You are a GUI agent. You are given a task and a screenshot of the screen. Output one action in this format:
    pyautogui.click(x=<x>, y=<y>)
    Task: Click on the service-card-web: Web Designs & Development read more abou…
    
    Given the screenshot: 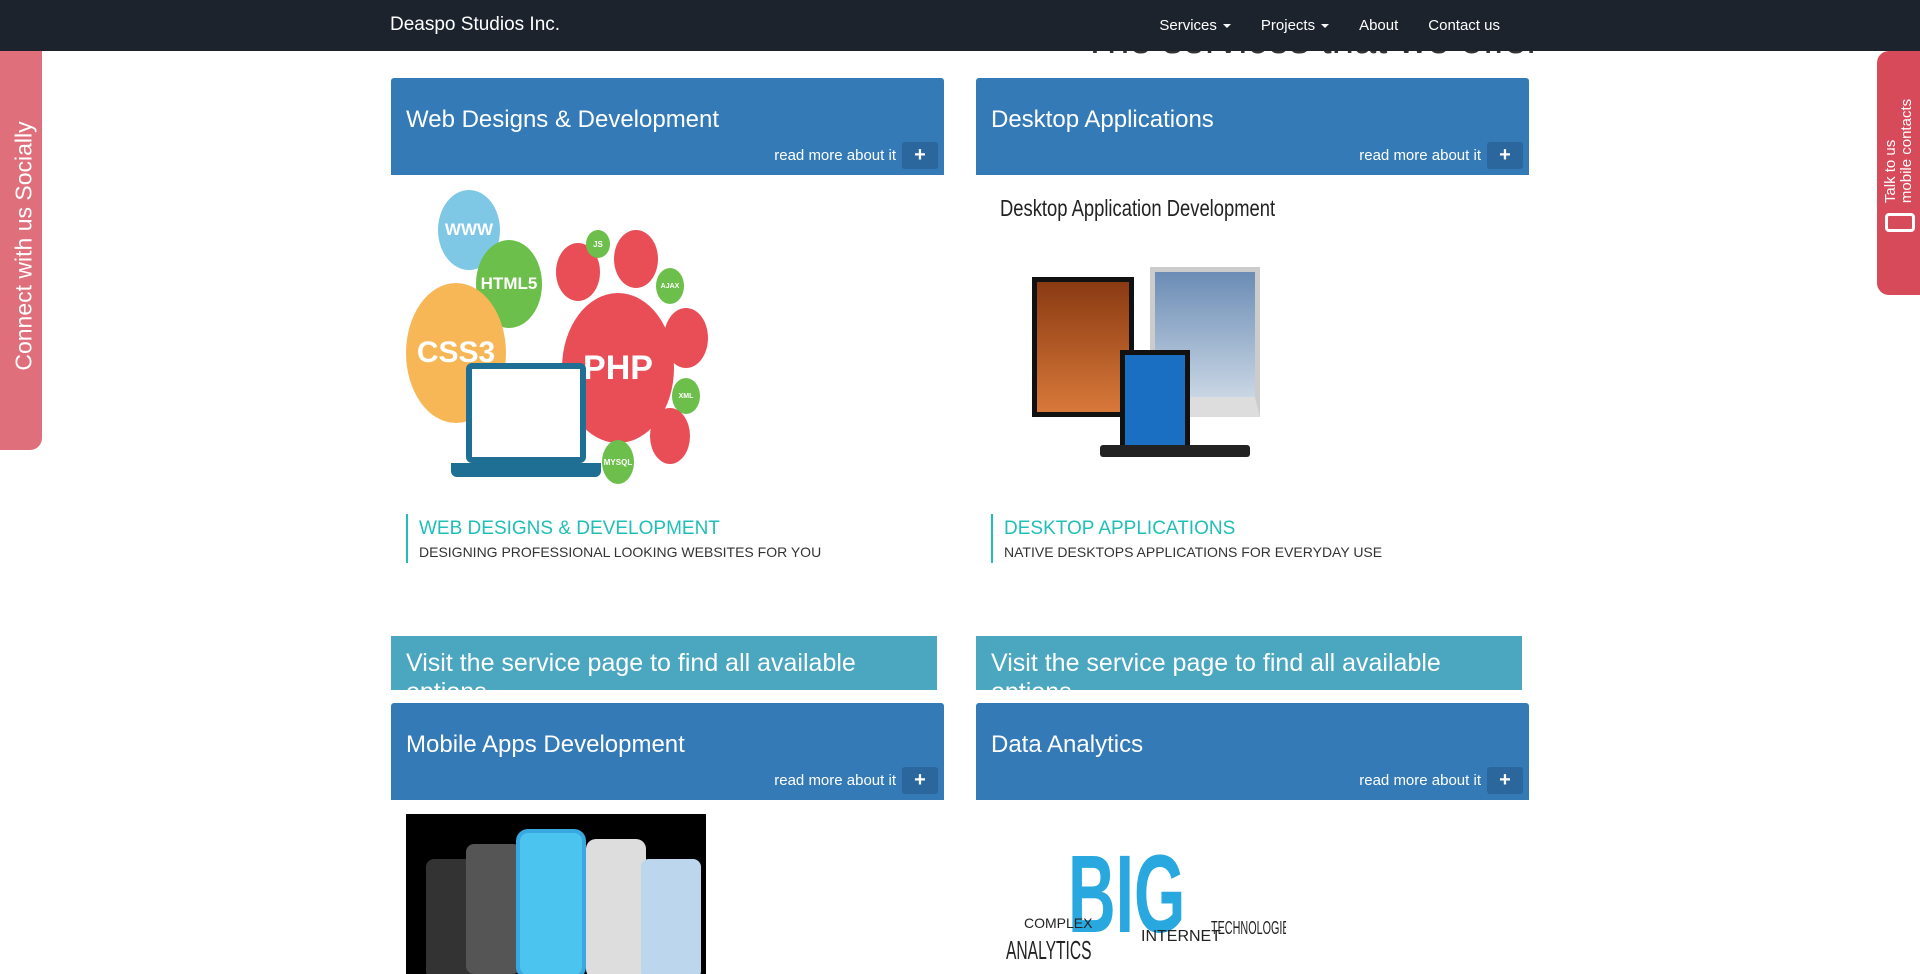 What is the action you would take?
    pyautogui.click(x=667, y=126)
    